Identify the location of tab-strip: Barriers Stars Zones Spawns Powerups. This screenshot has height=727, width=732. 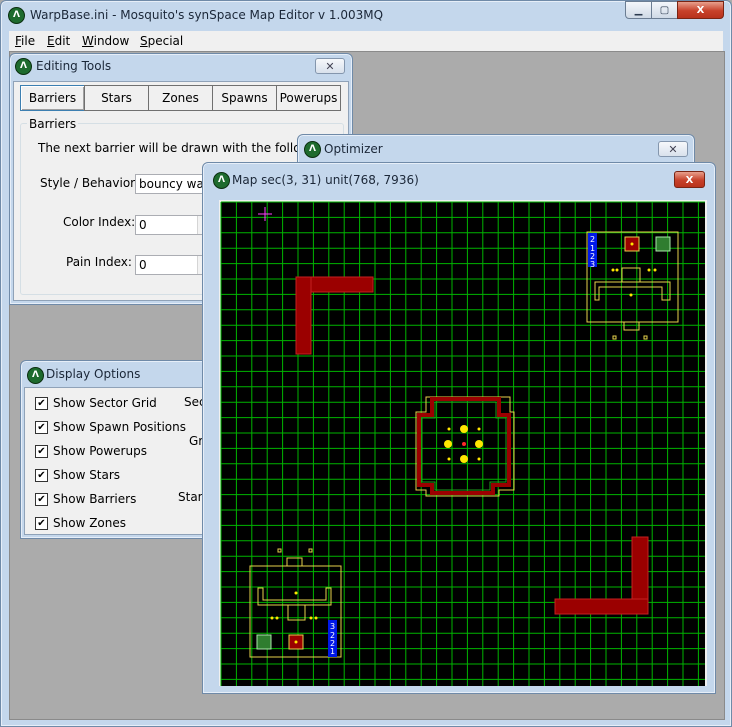
(181, 98).